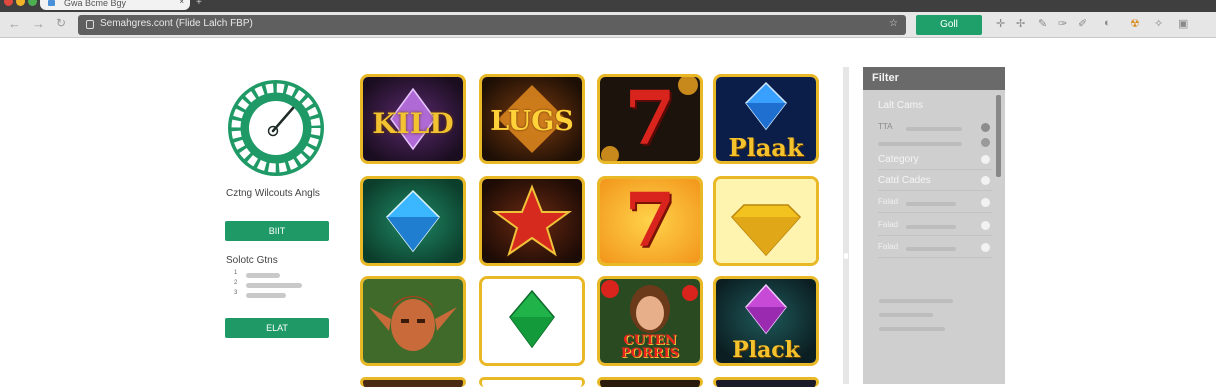 Image resolution: width=1216 pixels, height=387 pixels. What do you see at coordinates (51, 3) in the screenshot?
I see `tab-favicon-icon` at bounding box center [51, 3].